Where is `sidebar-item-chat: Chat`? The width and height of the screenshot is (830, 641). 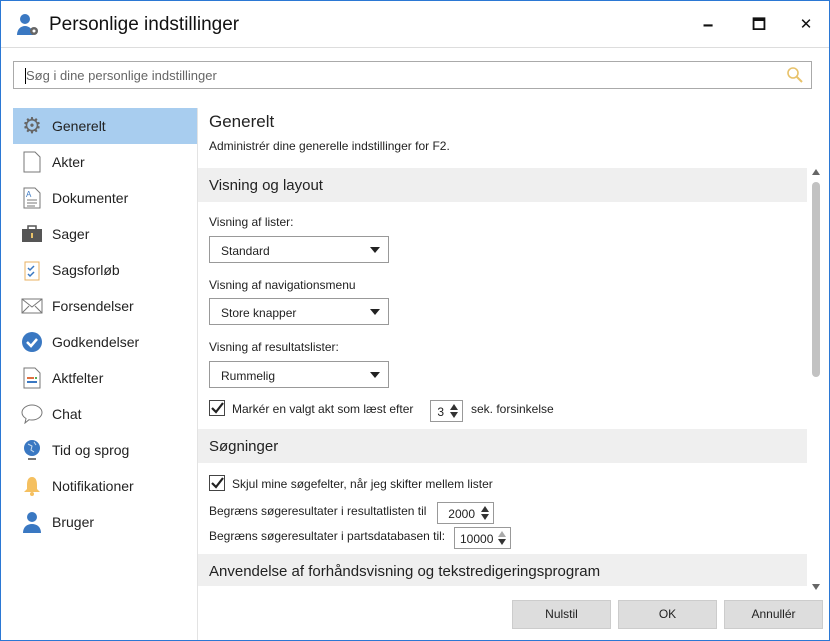
sidebar-item-chat: Chat is located at coordinates (105, 414).